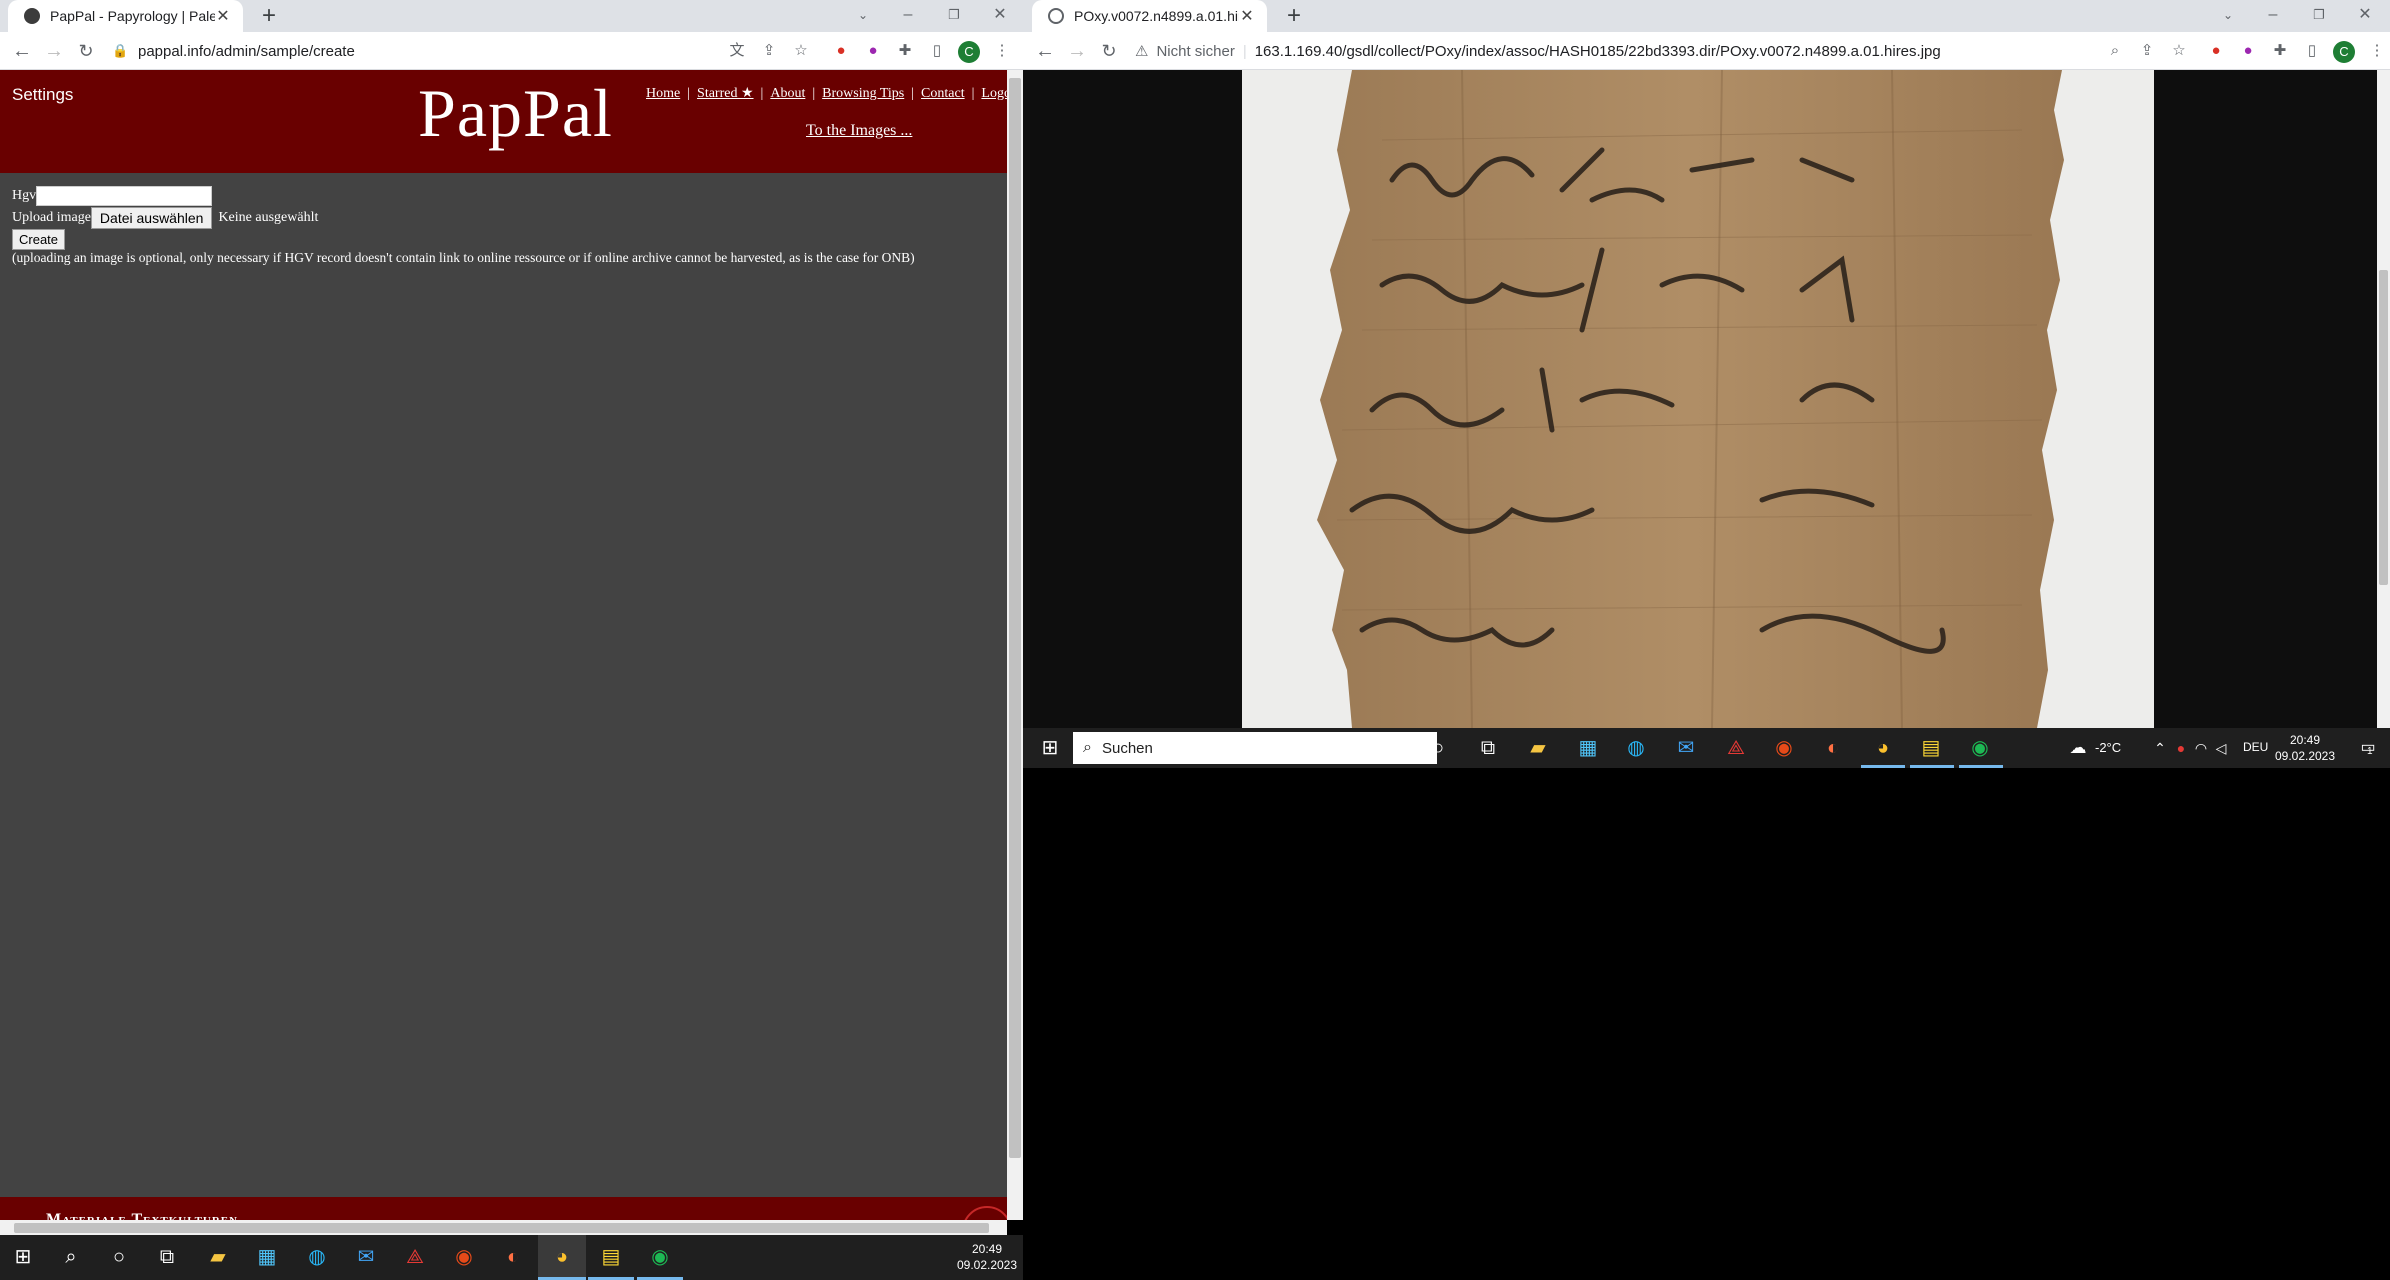 The width and height of the screenshot is (2390, 1280). Describe the element at coordinates (42, 95) in the screenshot. I see `settings-link: Settings` at that location.